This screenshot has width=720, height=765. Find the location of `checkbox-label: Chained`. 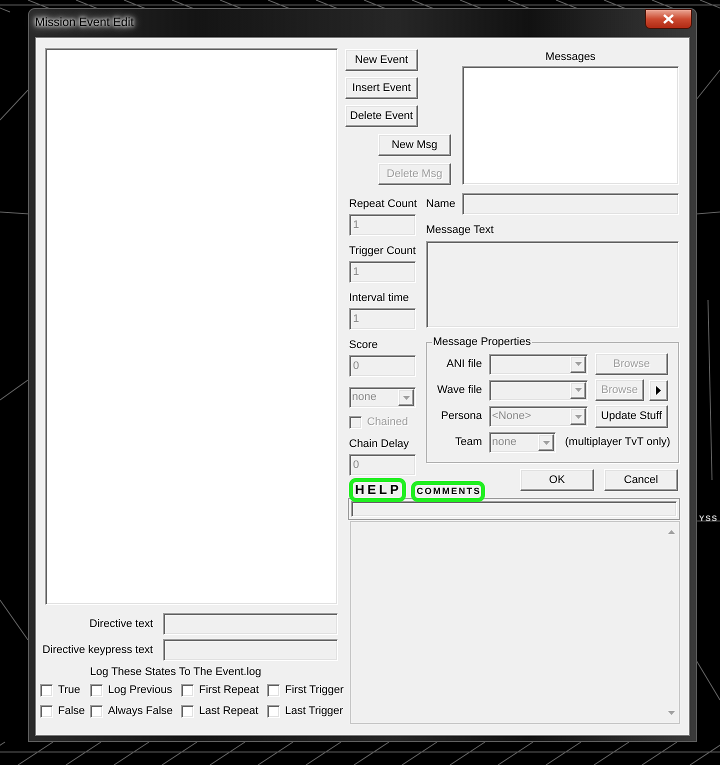

checkbox-label: Chained is located at coordinates (387, 422).